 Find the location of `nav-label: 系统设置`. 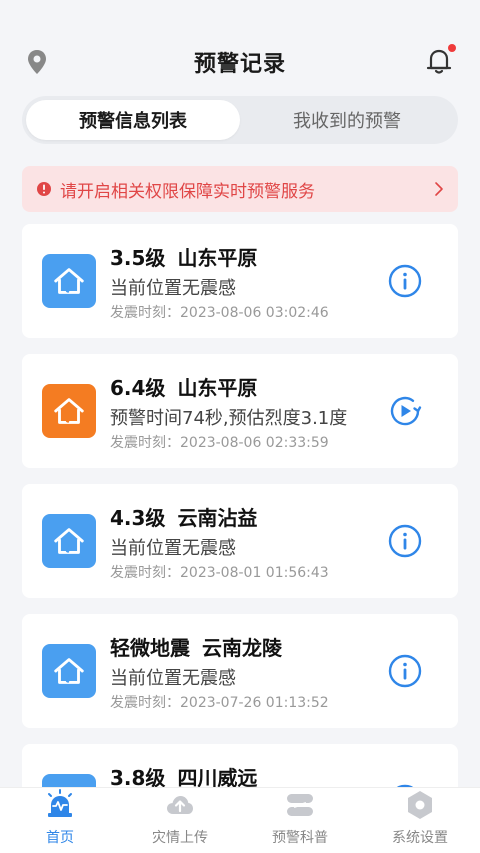

nav-label: 系统设置 is located at coordinates (420, 838).